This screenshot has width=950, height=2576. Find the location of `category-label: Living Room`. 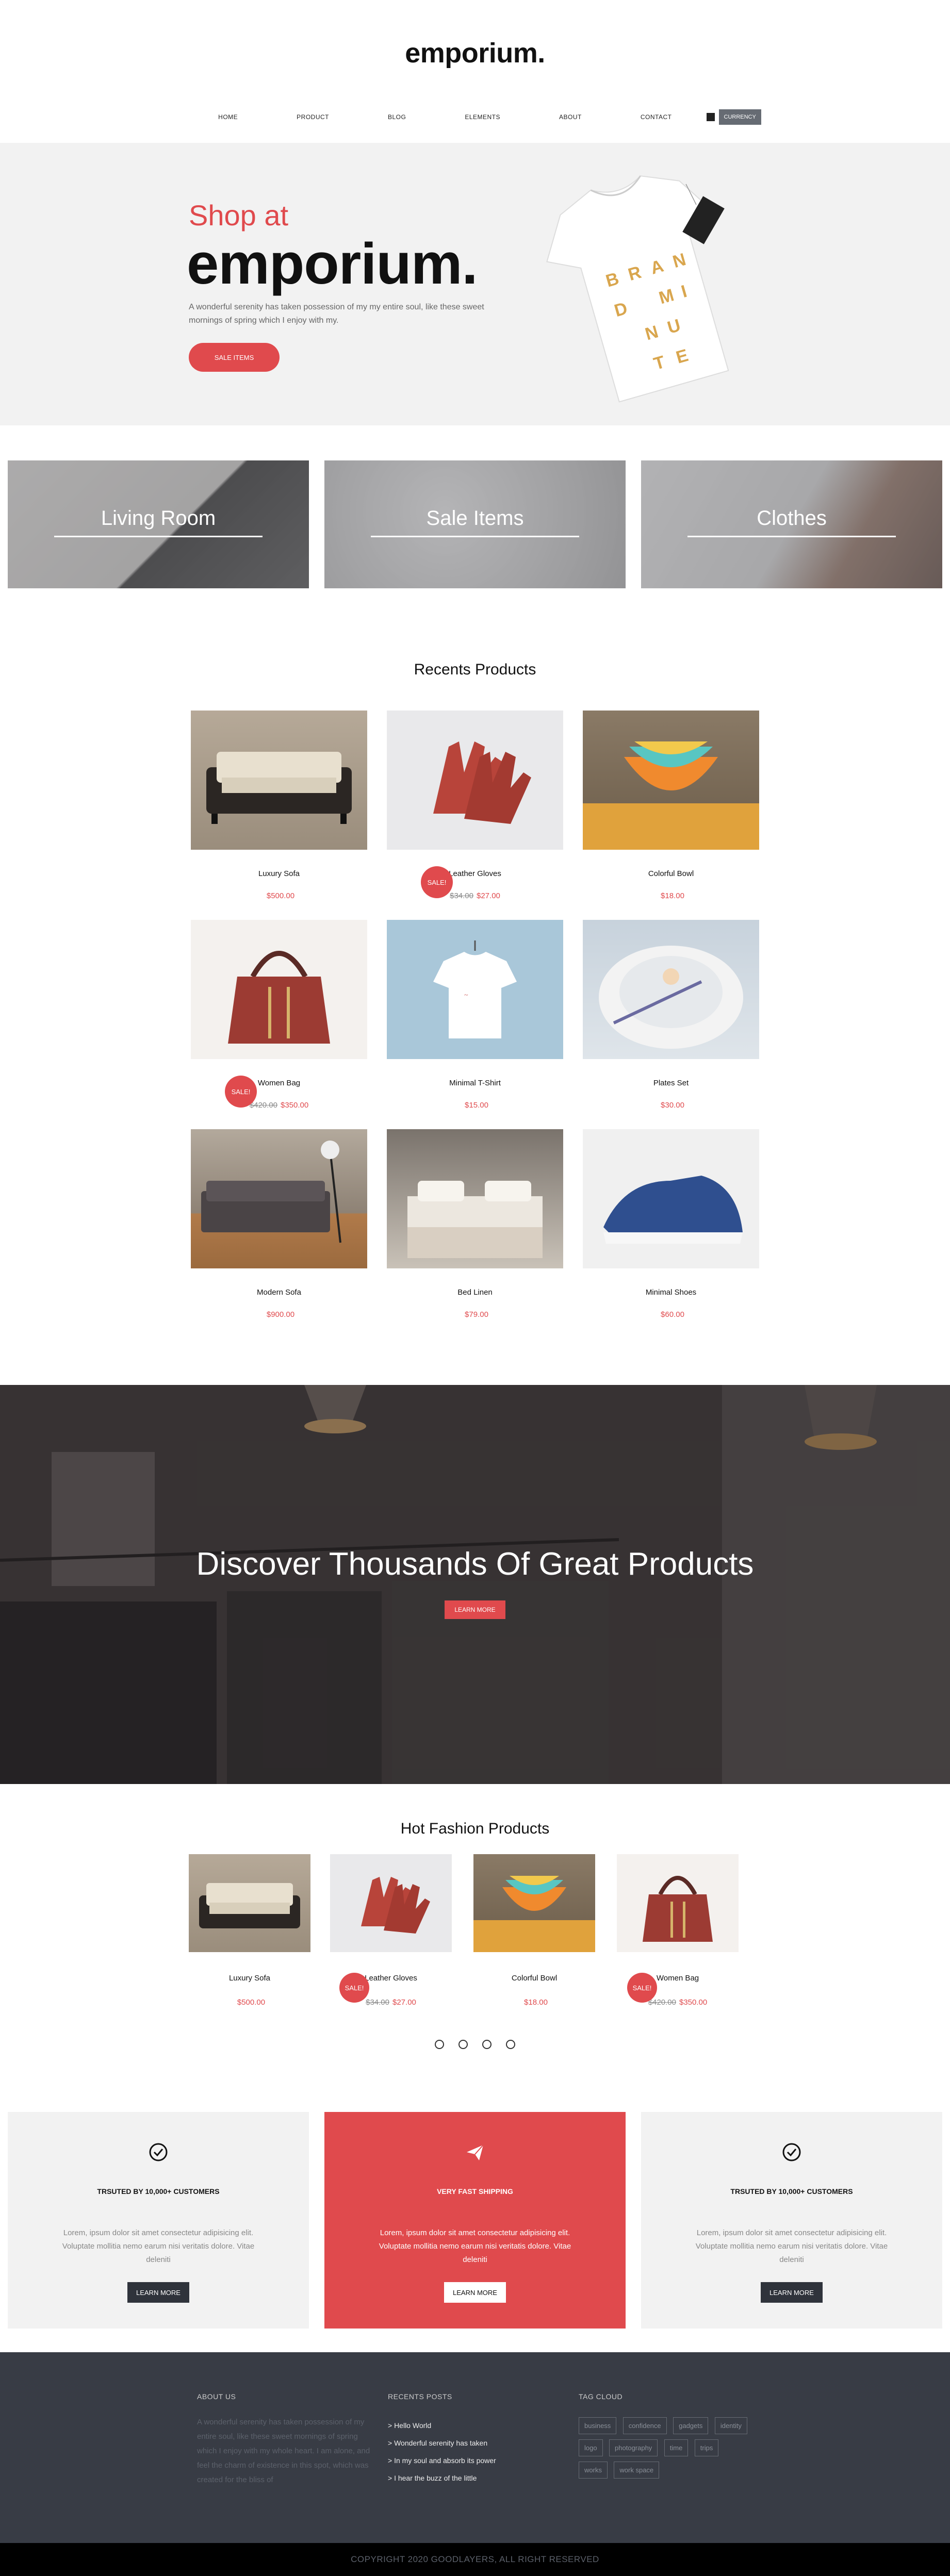

category-label: Living Room is located at coordinates (158, 518).